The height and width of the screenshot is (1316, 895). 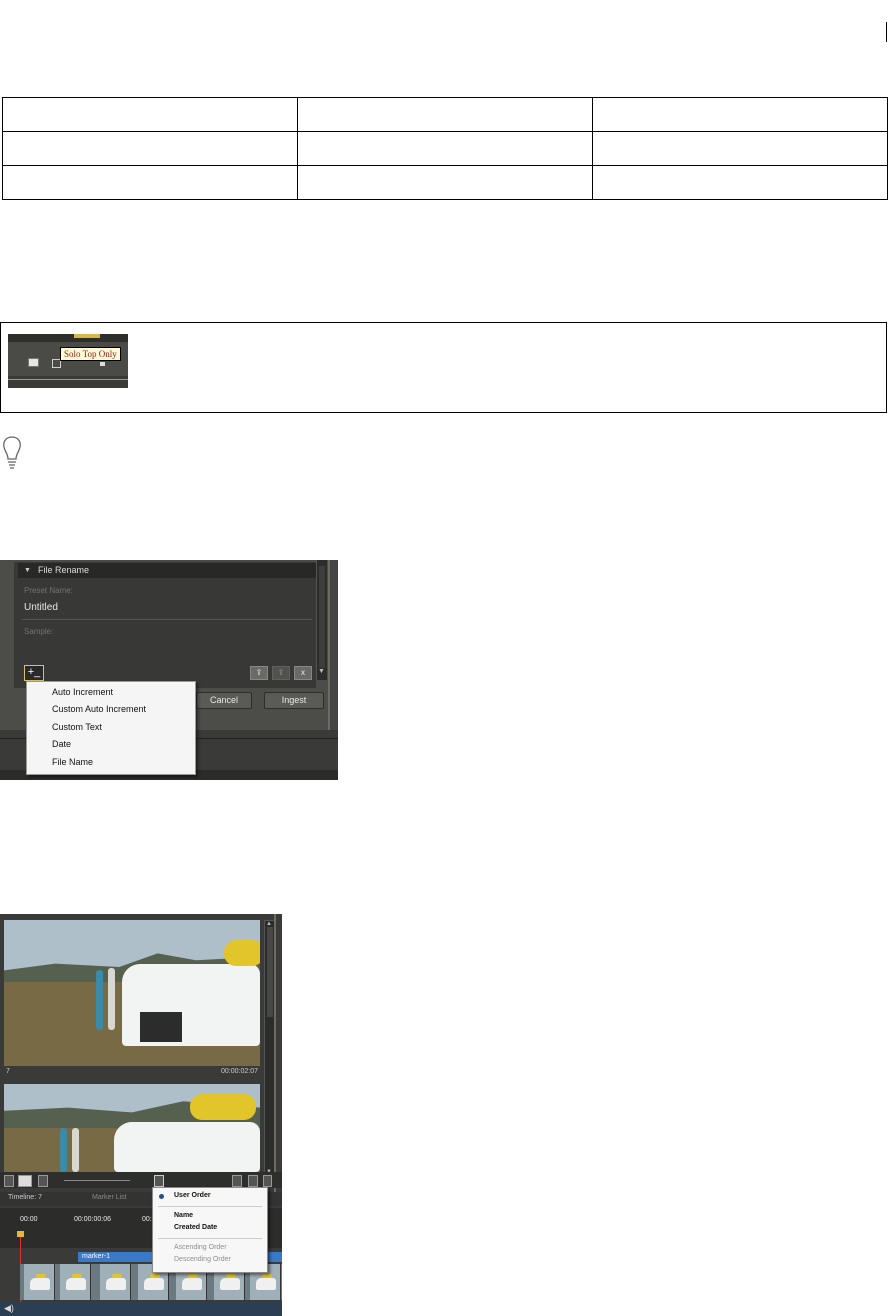 What do you see at coordinates (8, 1071) in the screenshot?
I see `clip-number: 7` at bounding box center [8, 1071].